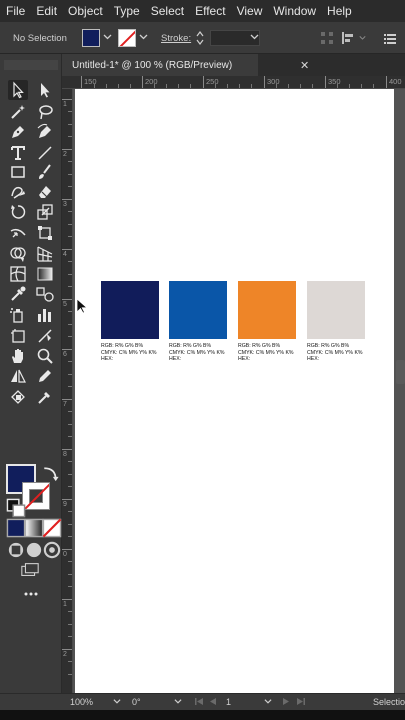 This screenshot has height=720, width=405. I want to click on menu-help: Help, so click(339, 11).